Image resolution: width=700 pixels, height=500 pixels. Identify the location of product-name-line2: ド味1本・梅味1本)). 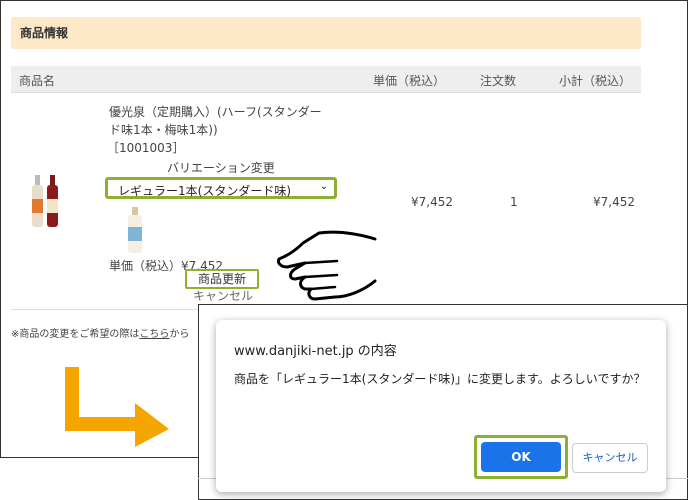
(163, 130).